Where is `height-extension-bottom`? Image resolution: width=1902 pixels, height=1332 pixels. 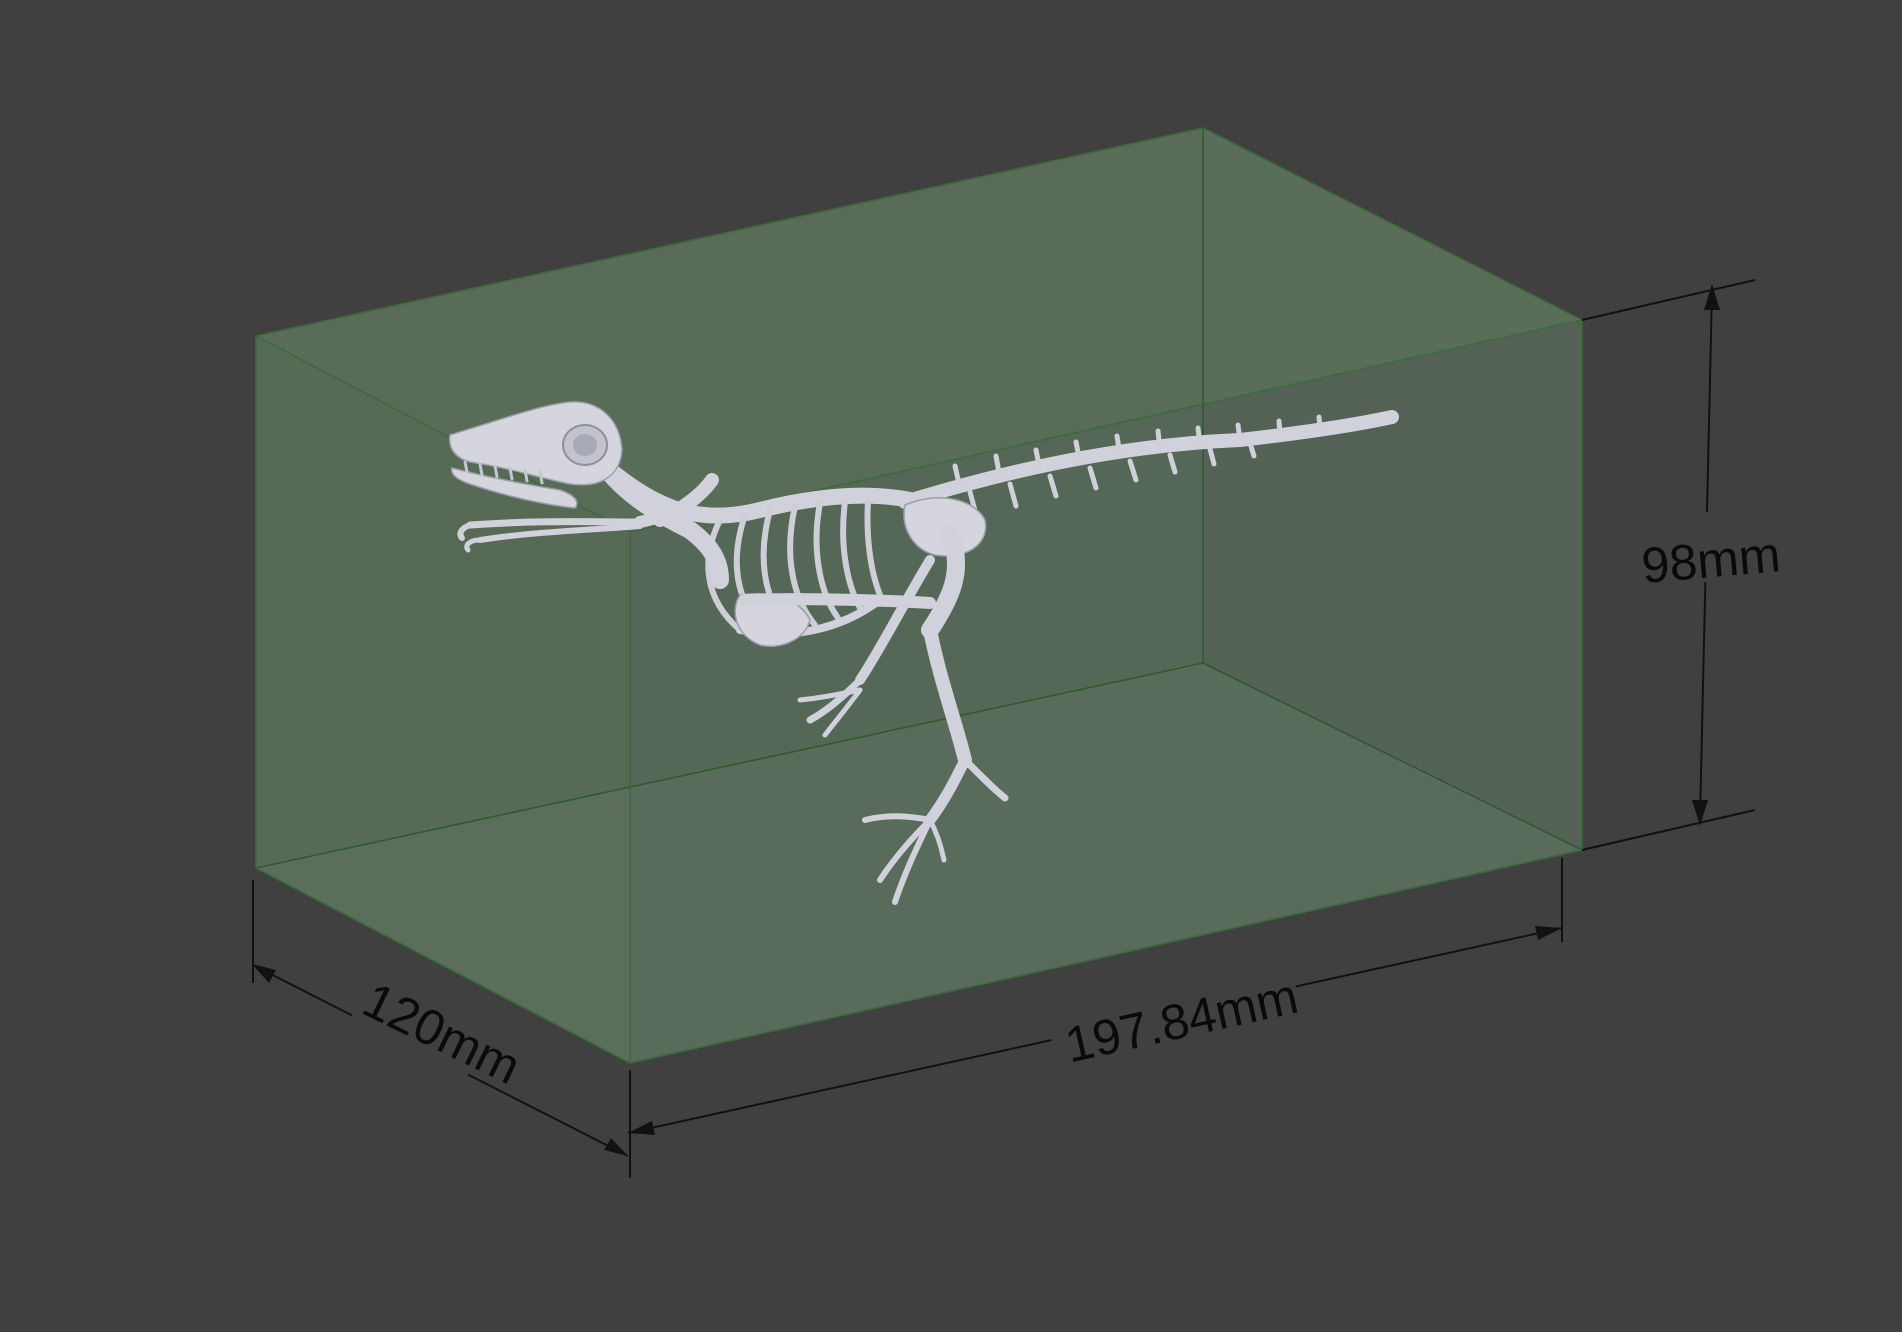 height-extension-bottom is located at coordinates (1668, 830).